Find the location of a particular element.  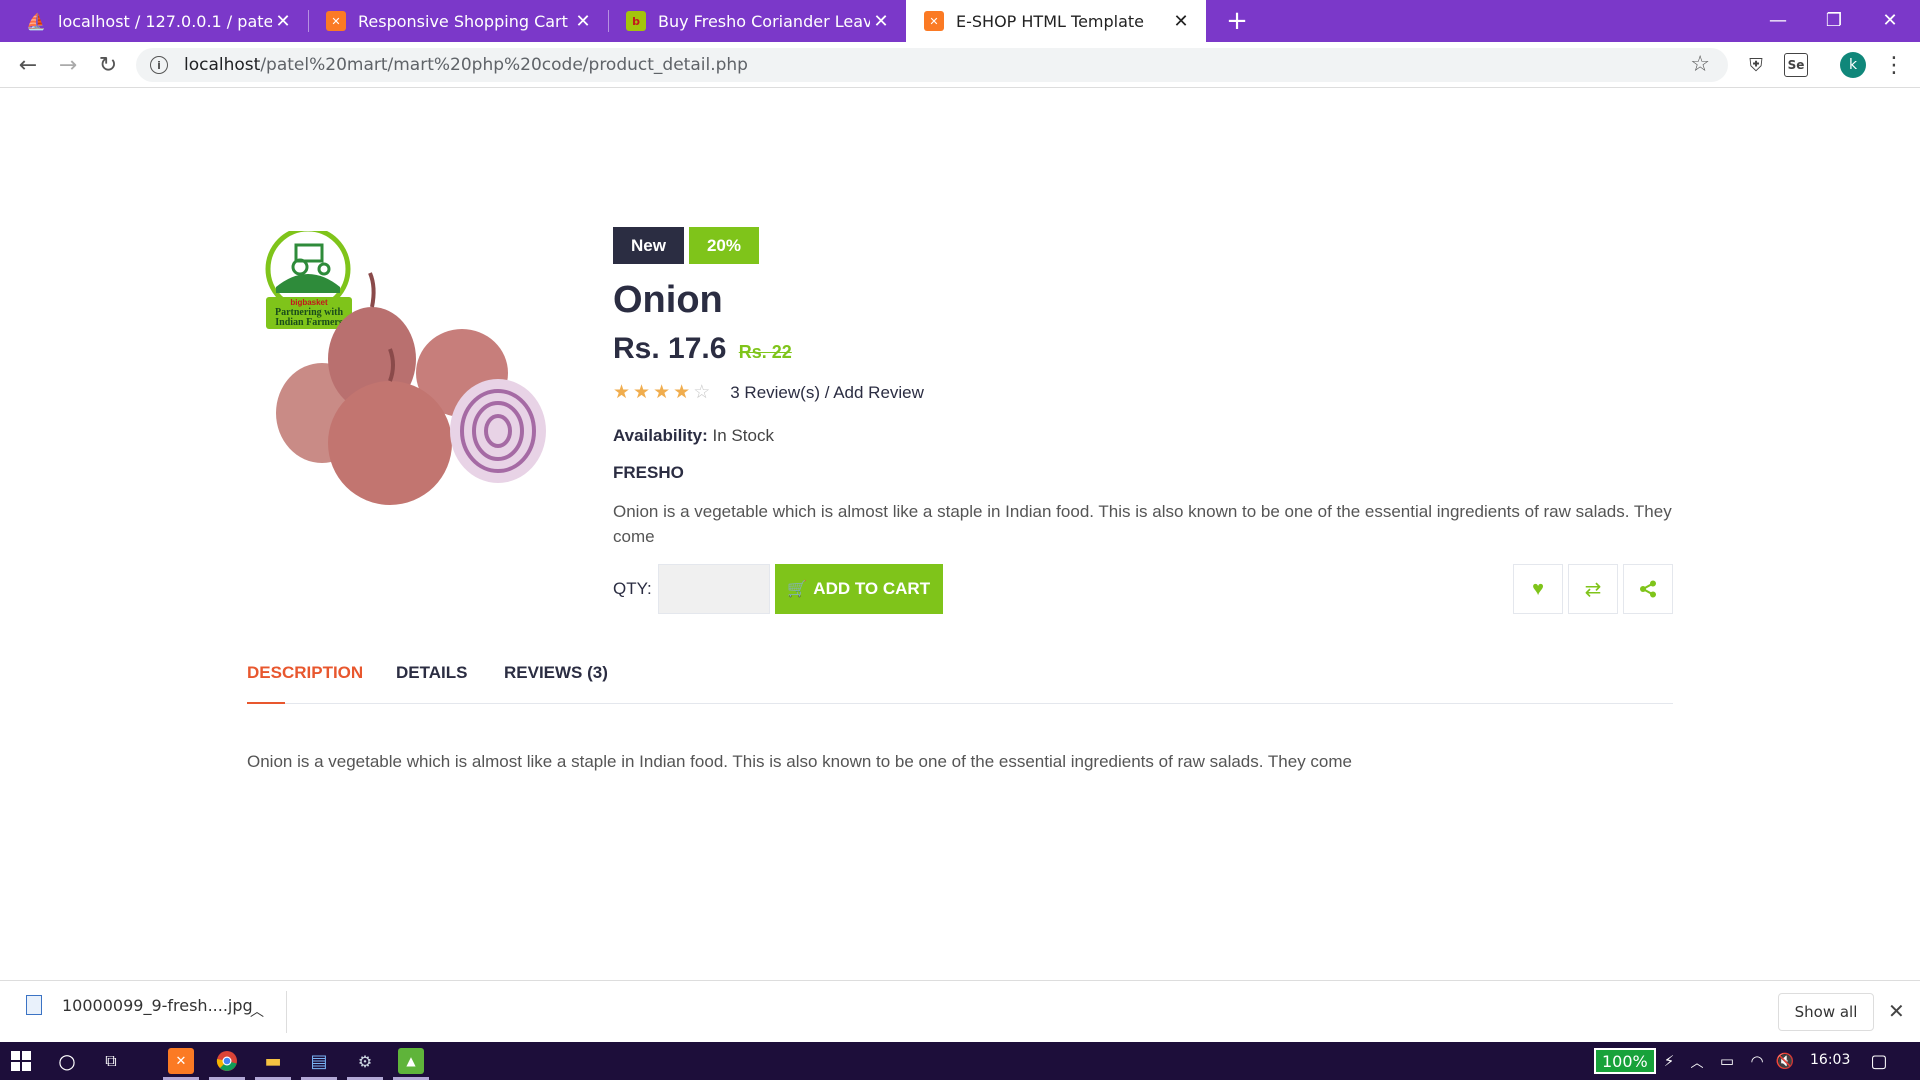

product-title: Onion is located at coordinates (668, 300).